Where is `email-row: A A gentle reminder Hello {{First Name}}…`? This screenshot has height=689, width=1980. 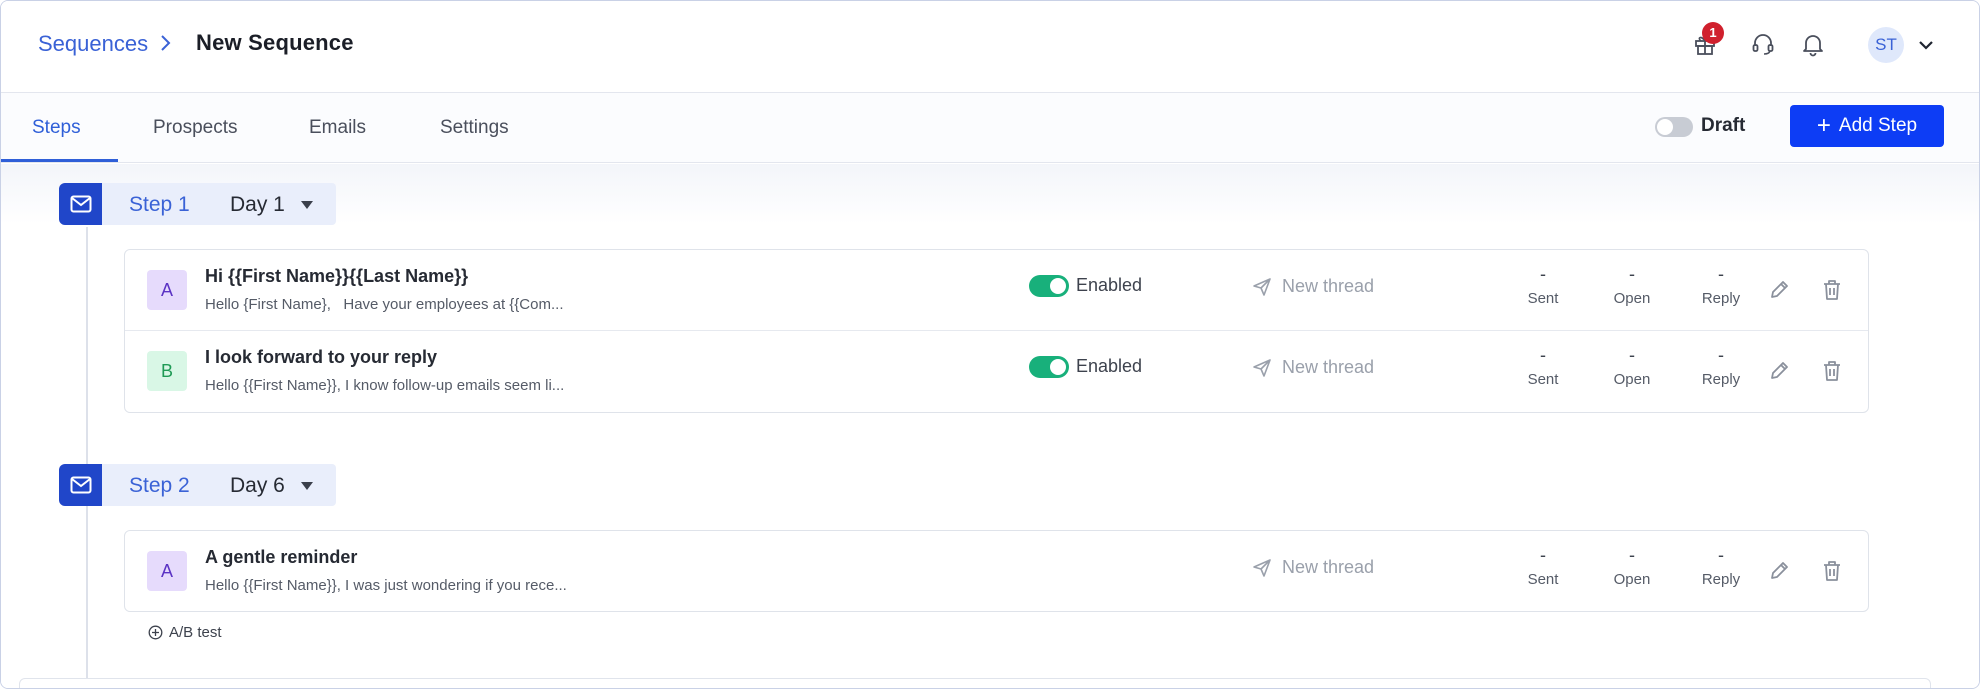
email-row: A A gentle reminder Hello {{First Name}}… is located at coordinates (996, 571).